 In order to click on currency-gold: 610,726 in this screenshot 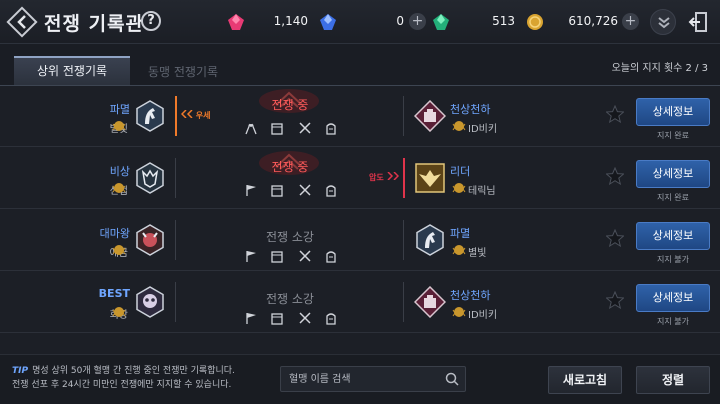, I will do `click(571, 22)`.